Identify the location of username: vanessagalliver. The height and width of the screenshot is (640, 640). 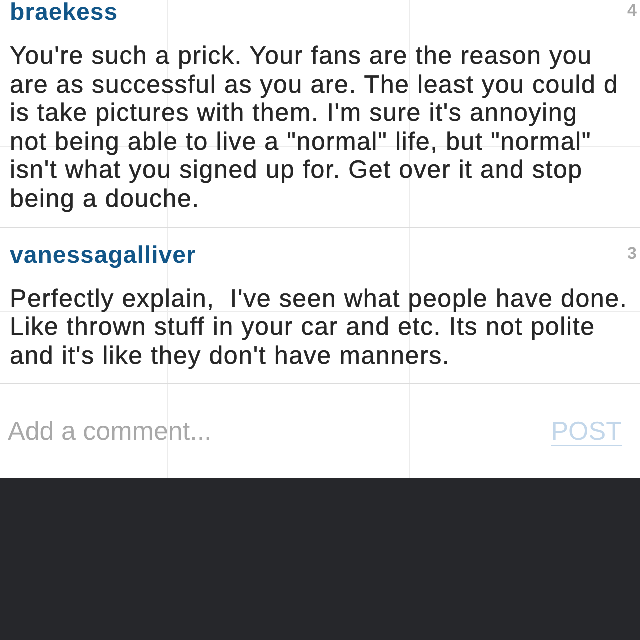
(103, 255).